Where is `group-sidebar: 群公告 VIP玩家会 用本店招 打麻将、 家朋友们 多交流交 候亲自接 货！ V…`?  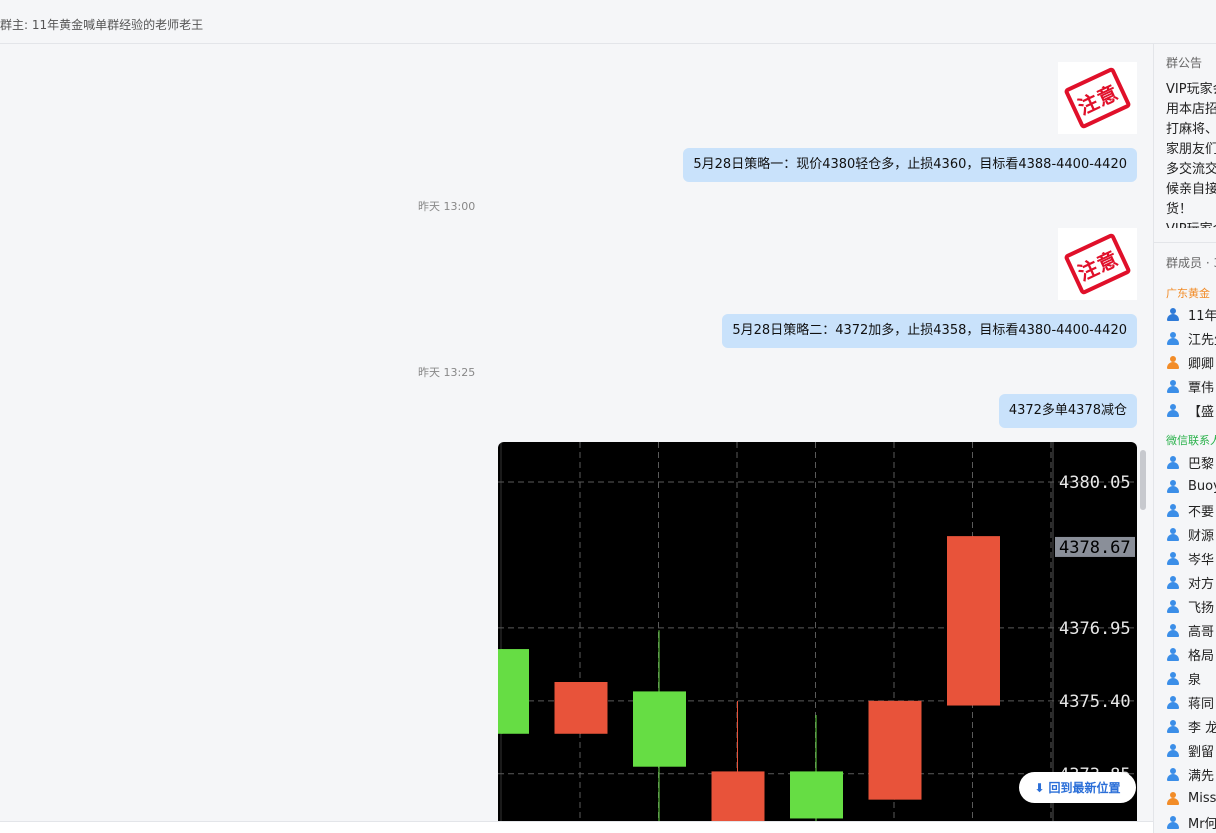
group-sidebar: 群公告 VIP玩家会 用本店招 打麻将、 家朋友们 多交流交 候亲自接 货！ V… is located at coordinates (1184, 438).